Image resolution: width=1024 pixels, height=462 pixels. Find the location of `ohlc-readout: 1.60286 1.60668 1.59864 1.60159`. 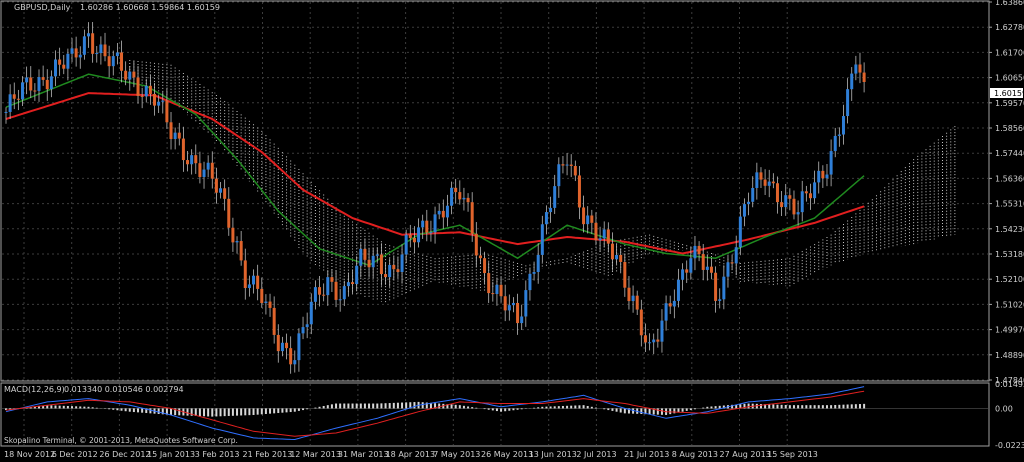

ohlc-readout: 1.60286 1.60668 1.59864 1.60159 is located at coordinates (150, 7).